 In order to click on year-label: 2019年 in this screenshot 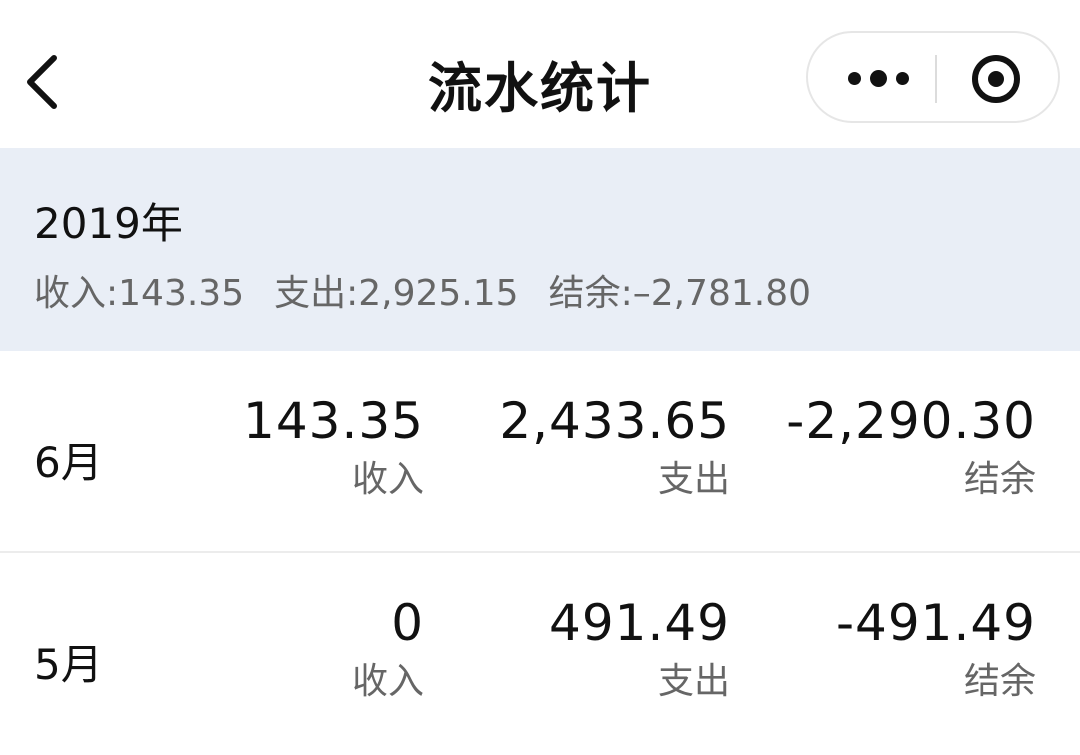, I will do `click(108, 223)`.